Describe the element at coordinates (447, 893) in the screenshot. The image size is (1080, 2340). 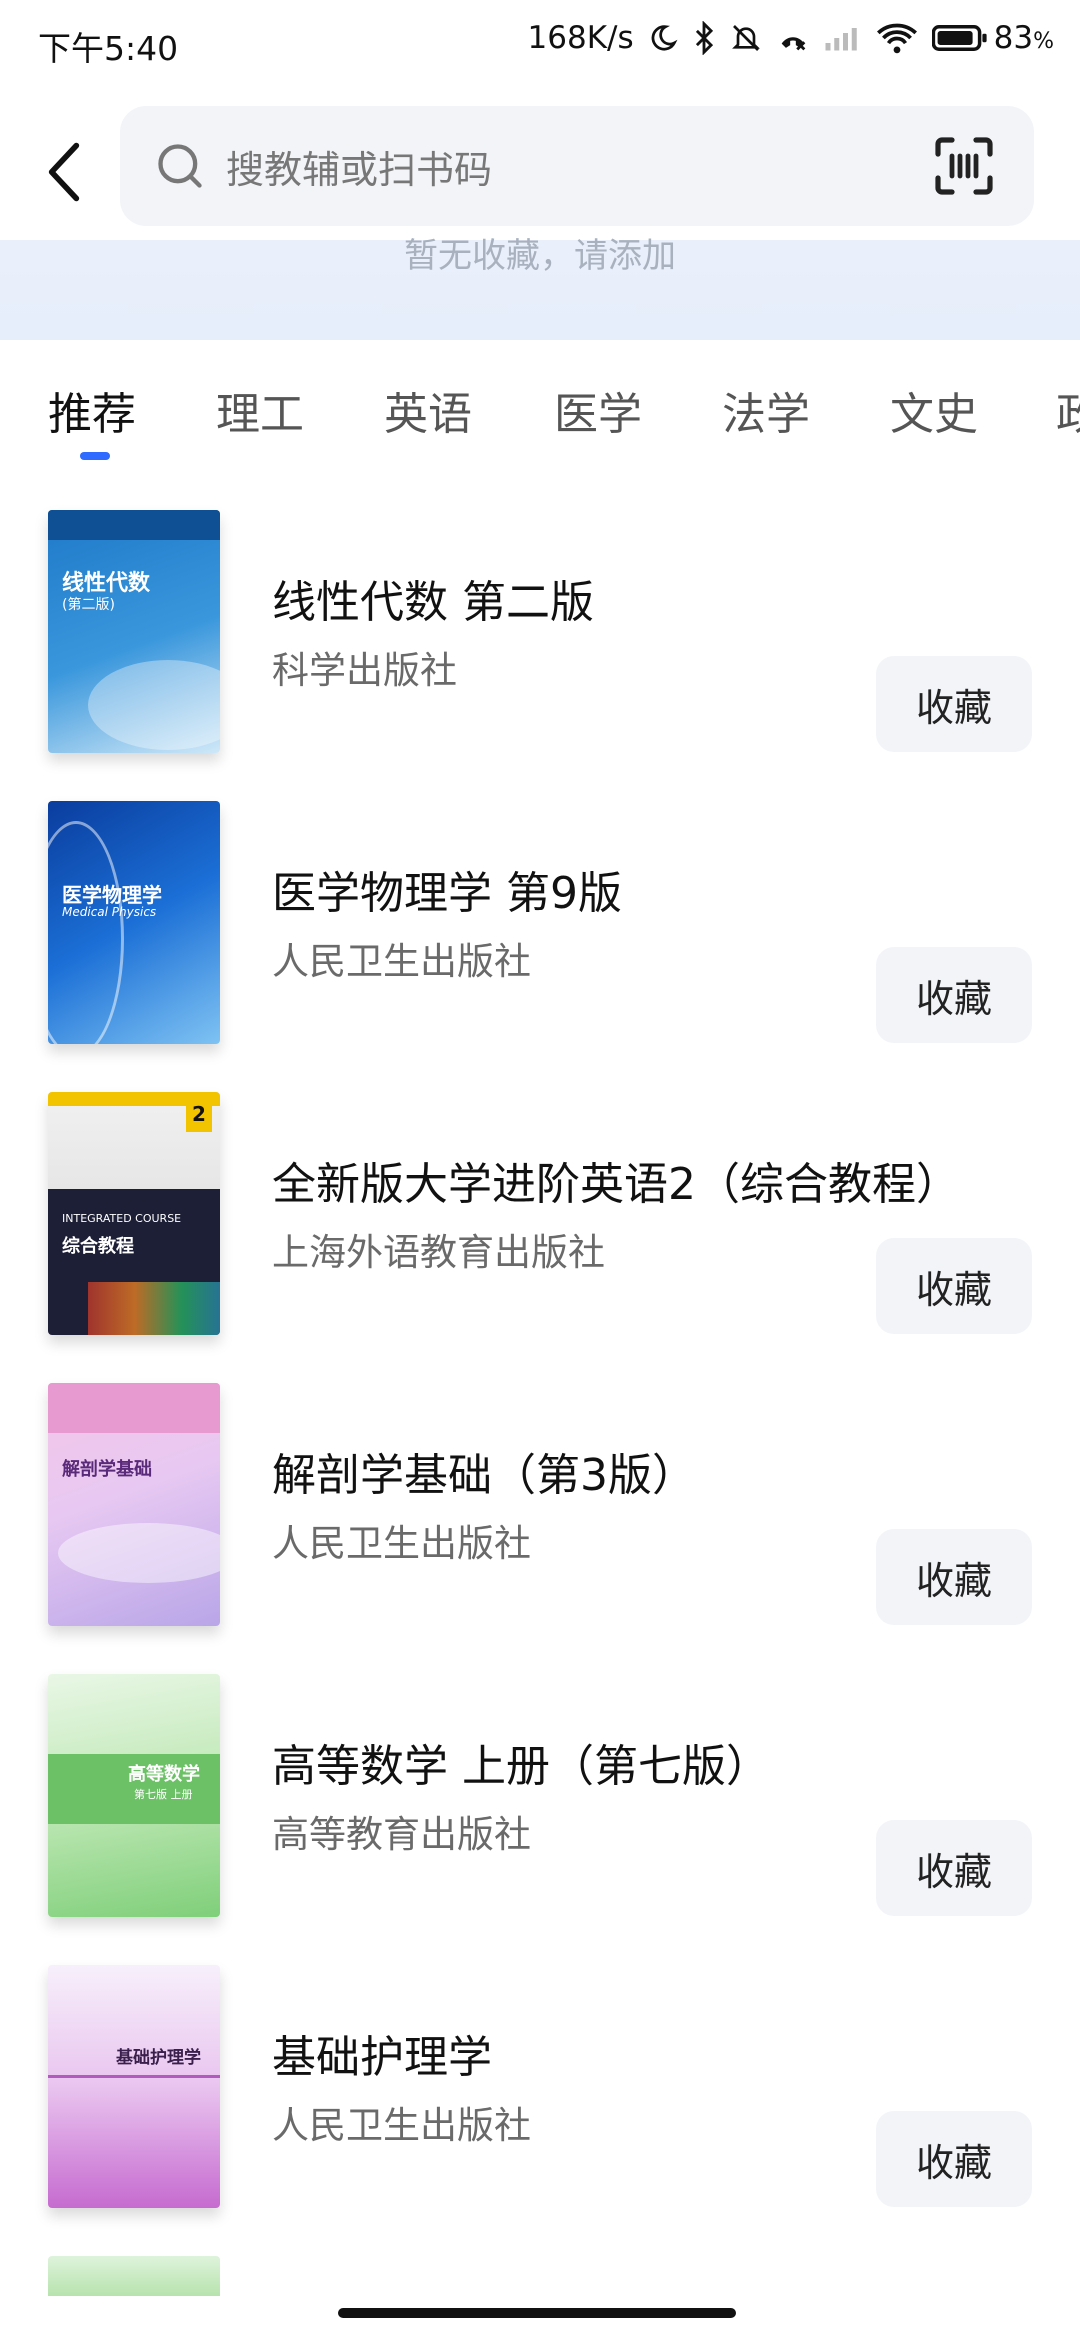
I see `book-title: 医学物理学 第9版` at that location.